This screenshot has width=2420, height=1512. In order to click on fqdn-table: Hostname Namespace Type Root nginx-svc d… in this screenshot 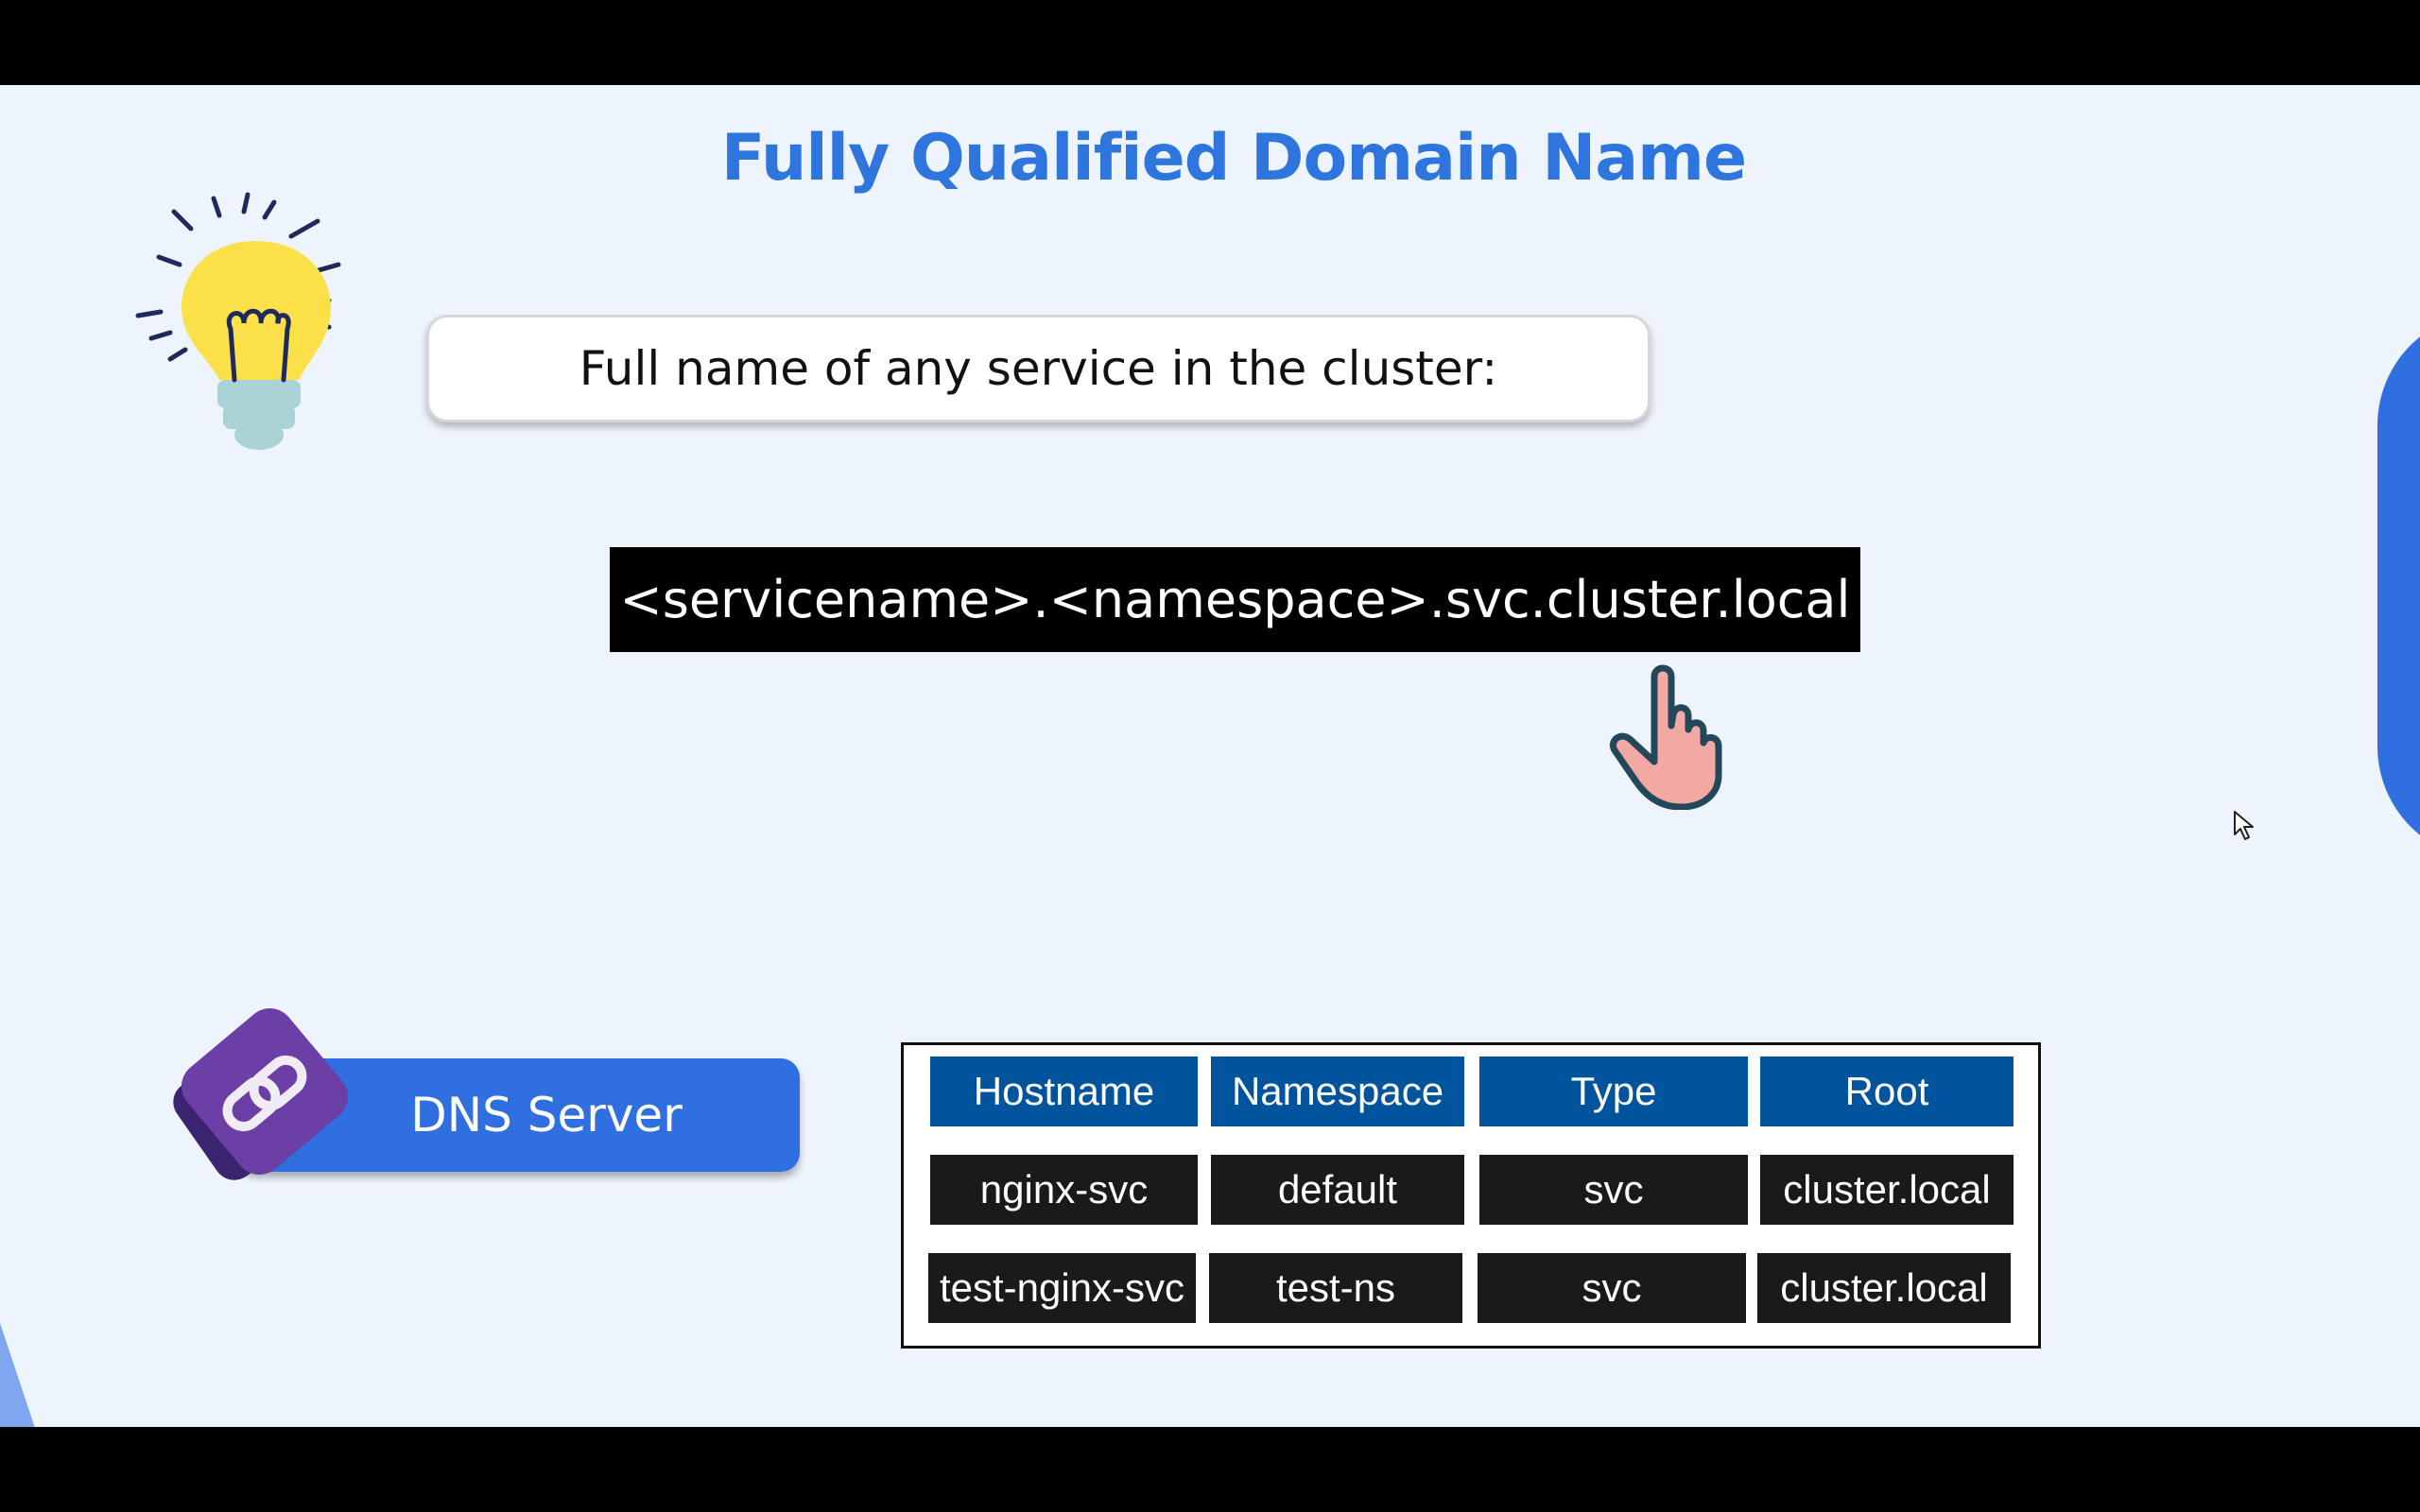, I will do `click(1471, 1195)`.